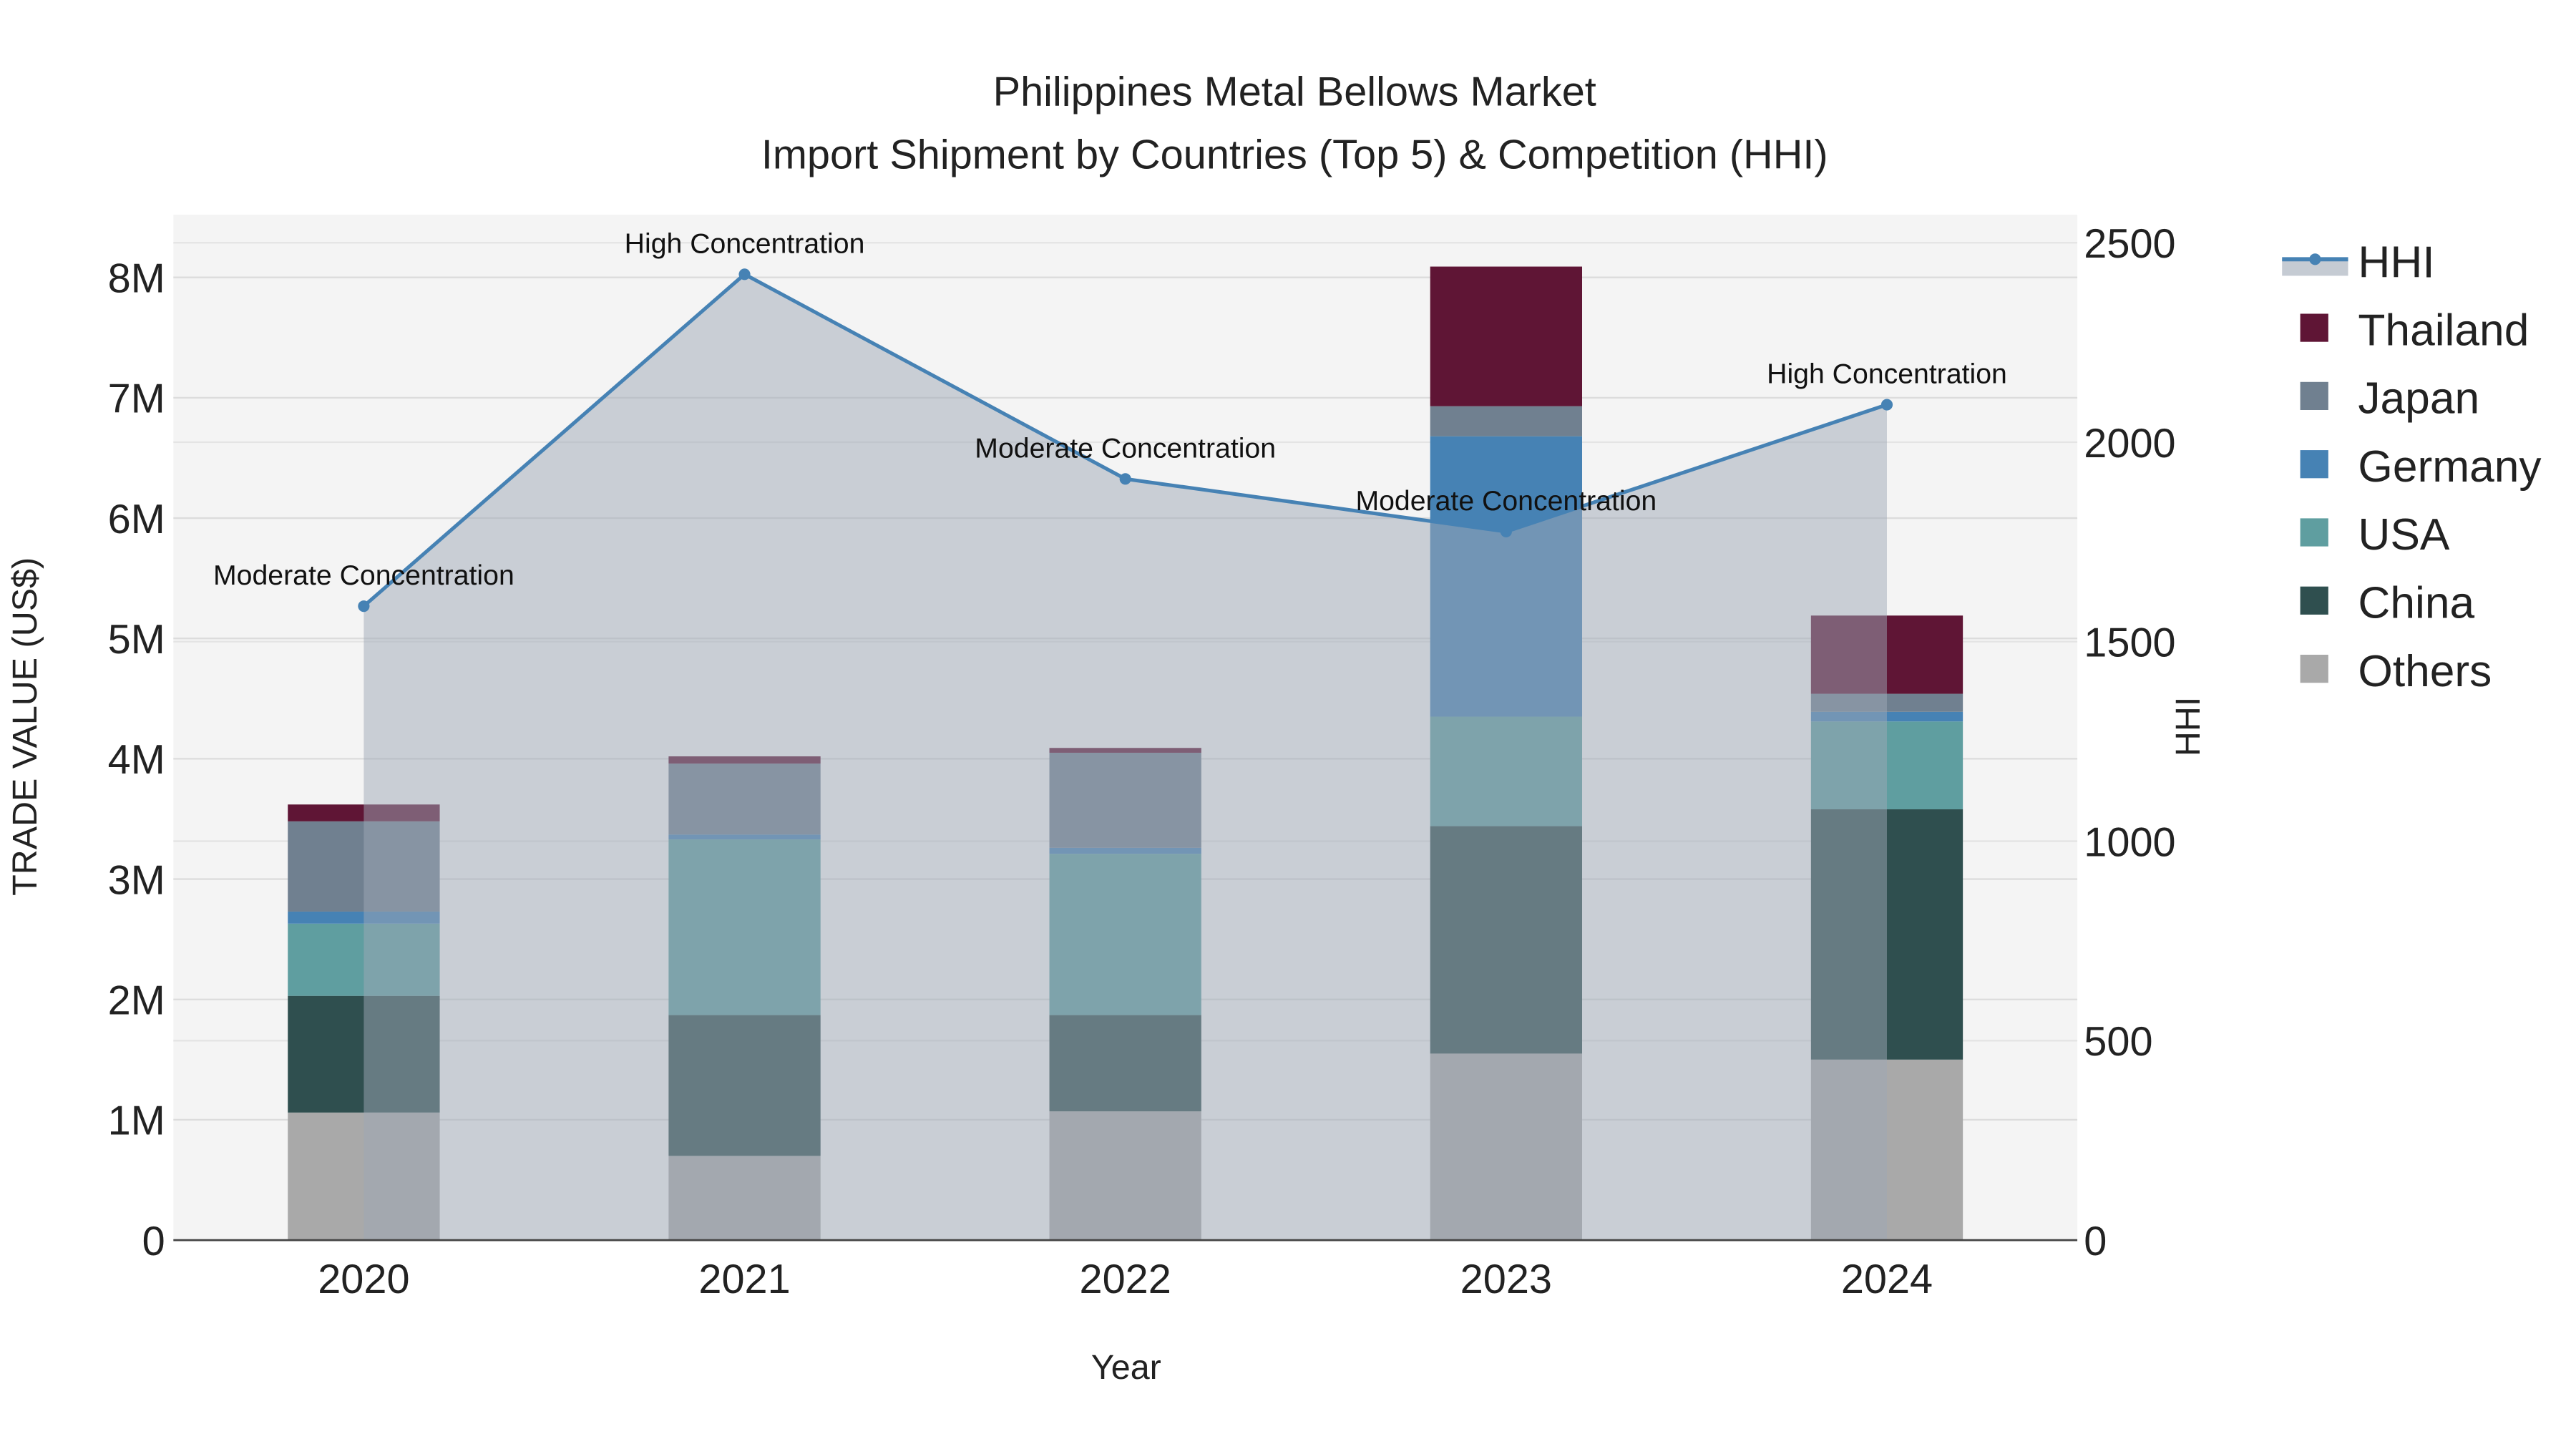  What do you see at coordinates (2418, 399) in the screenshot?
I see `legend-label-japan: Japan` at bounding box center [2418, 399].